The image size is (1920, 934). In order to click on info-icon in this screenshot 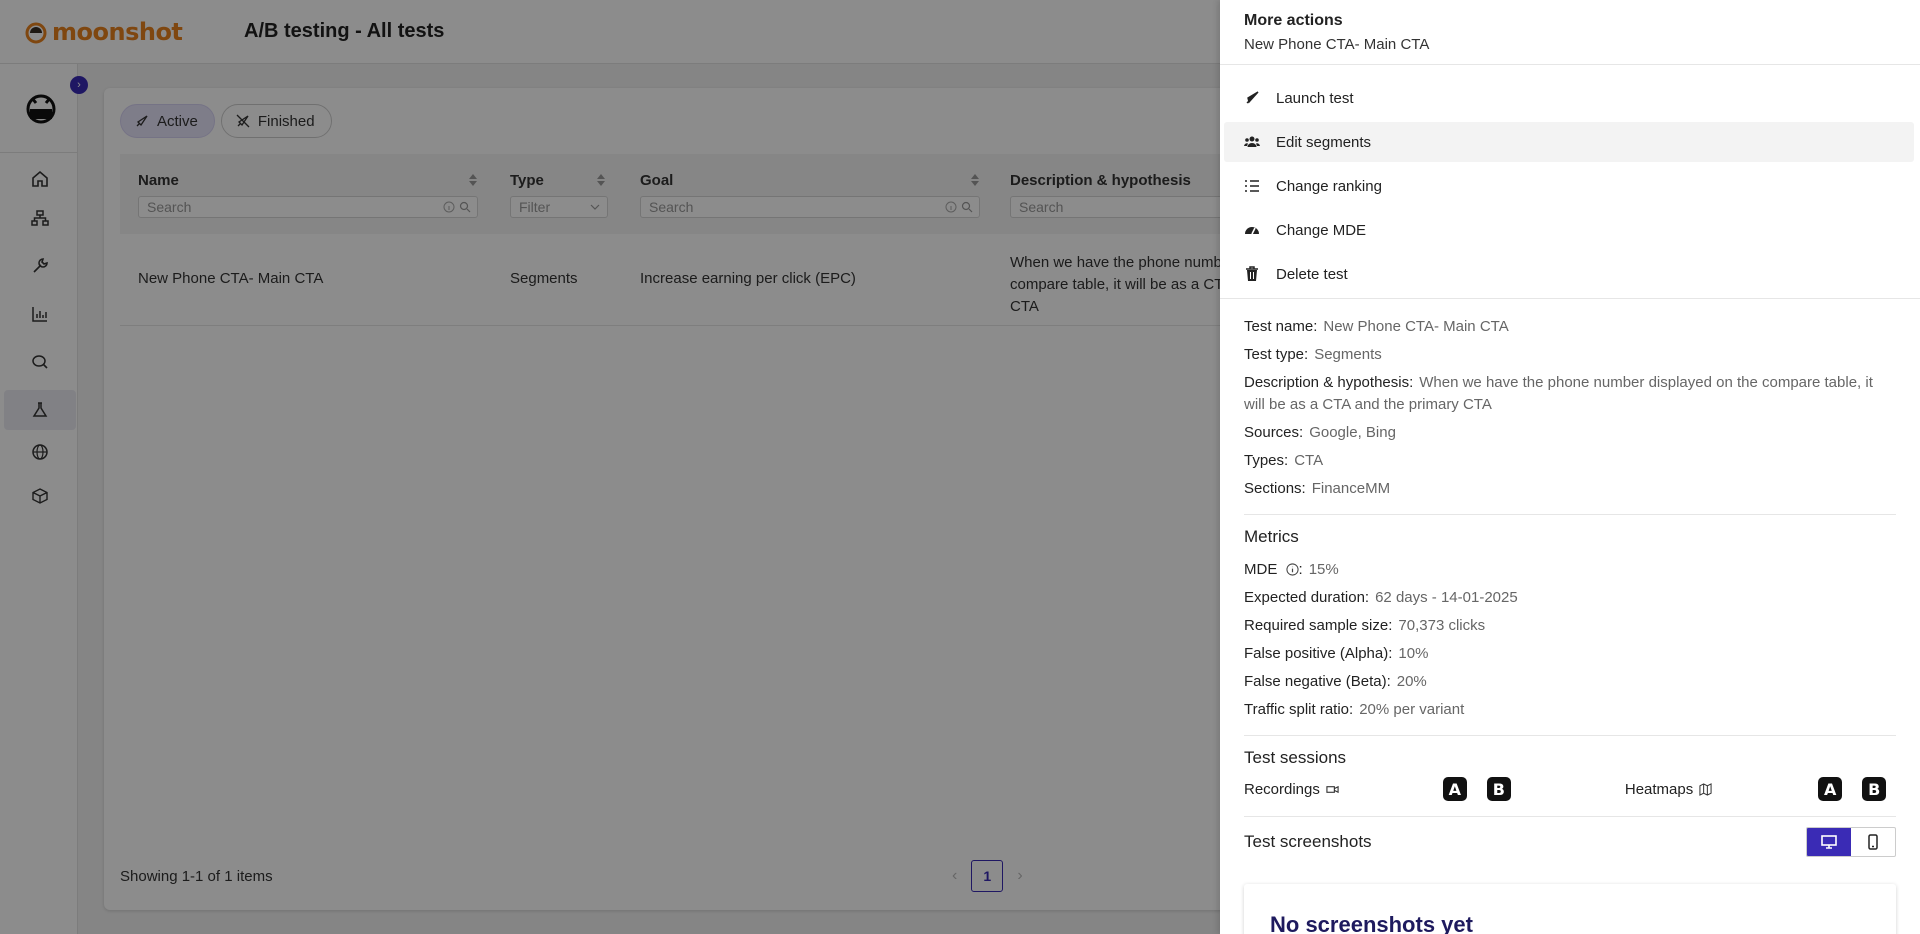, I will do `click(1292, 569)`.